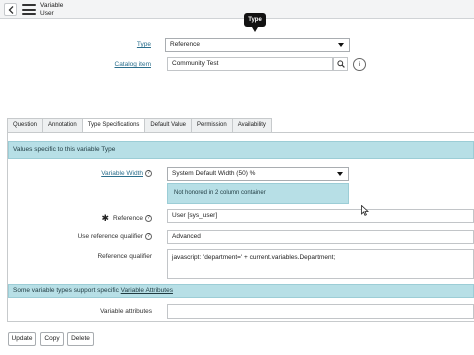 This screenshot has width=474, height=355. Describe the element at coordinates (250, 64) in the screenshot. I see `catalog-item-input: Community Test` at that location.